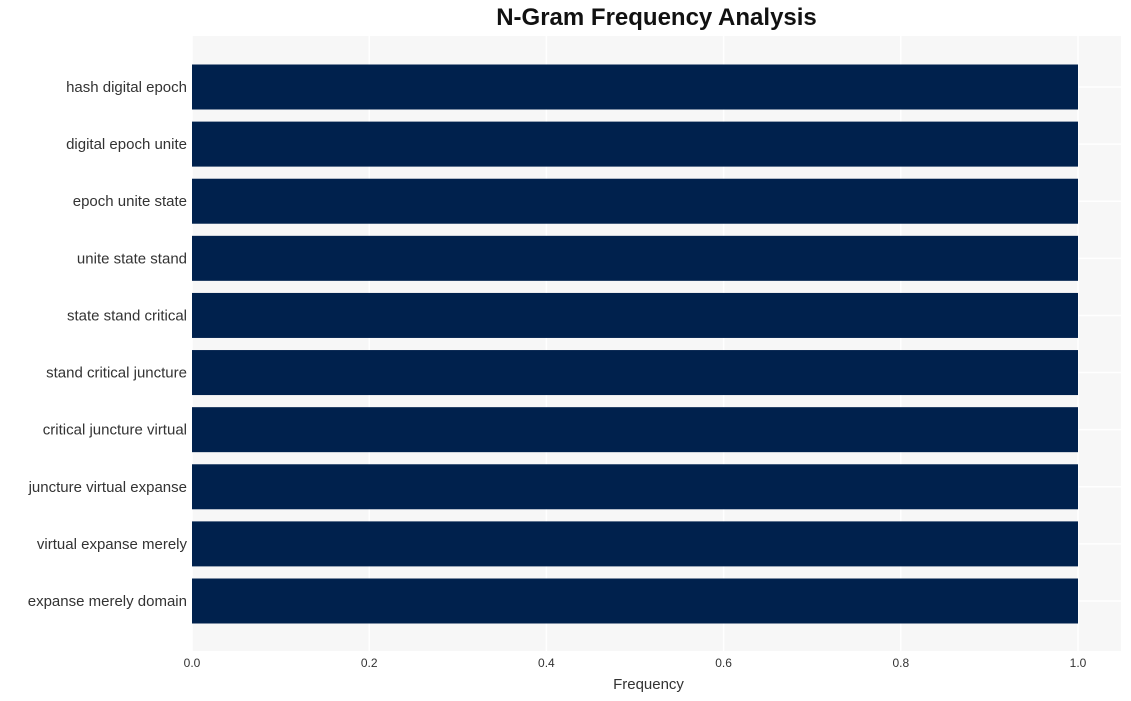 Image resolution: width=1131 pixels, height=701 pixels. Describe the element at coordinates (126, 144) in the screenshot. I see `y-tick-label: digital epoch unite` at that location.